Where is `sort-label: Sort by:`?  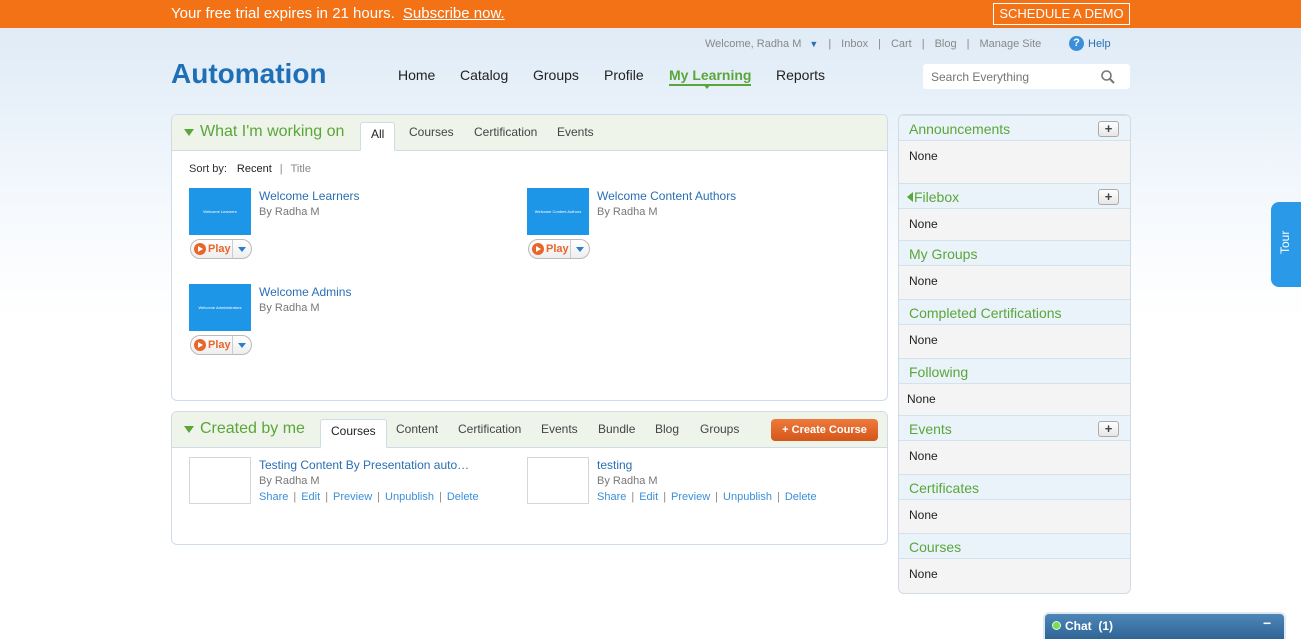
sort-label: Sort by: is located at coordinates (208, 169).